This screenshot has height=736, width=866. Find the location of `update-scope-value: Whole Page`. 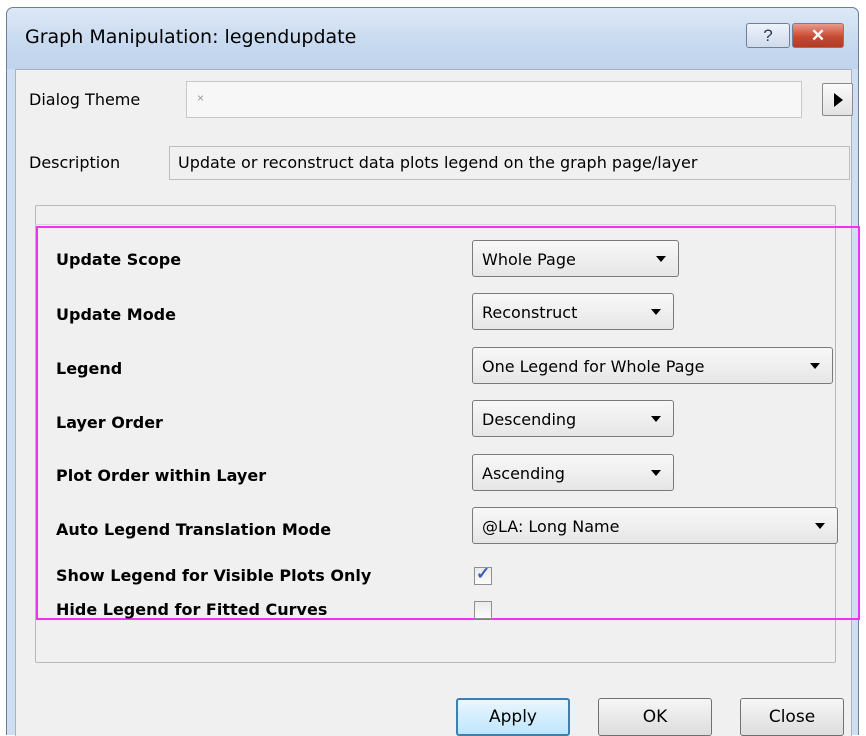

update-scope-value: Whole Page is located at coordinates (529, 259).